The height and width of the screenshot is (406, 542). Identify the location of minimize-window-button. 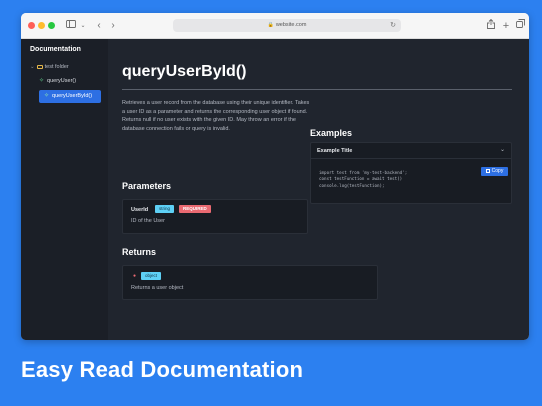
(41, 25).